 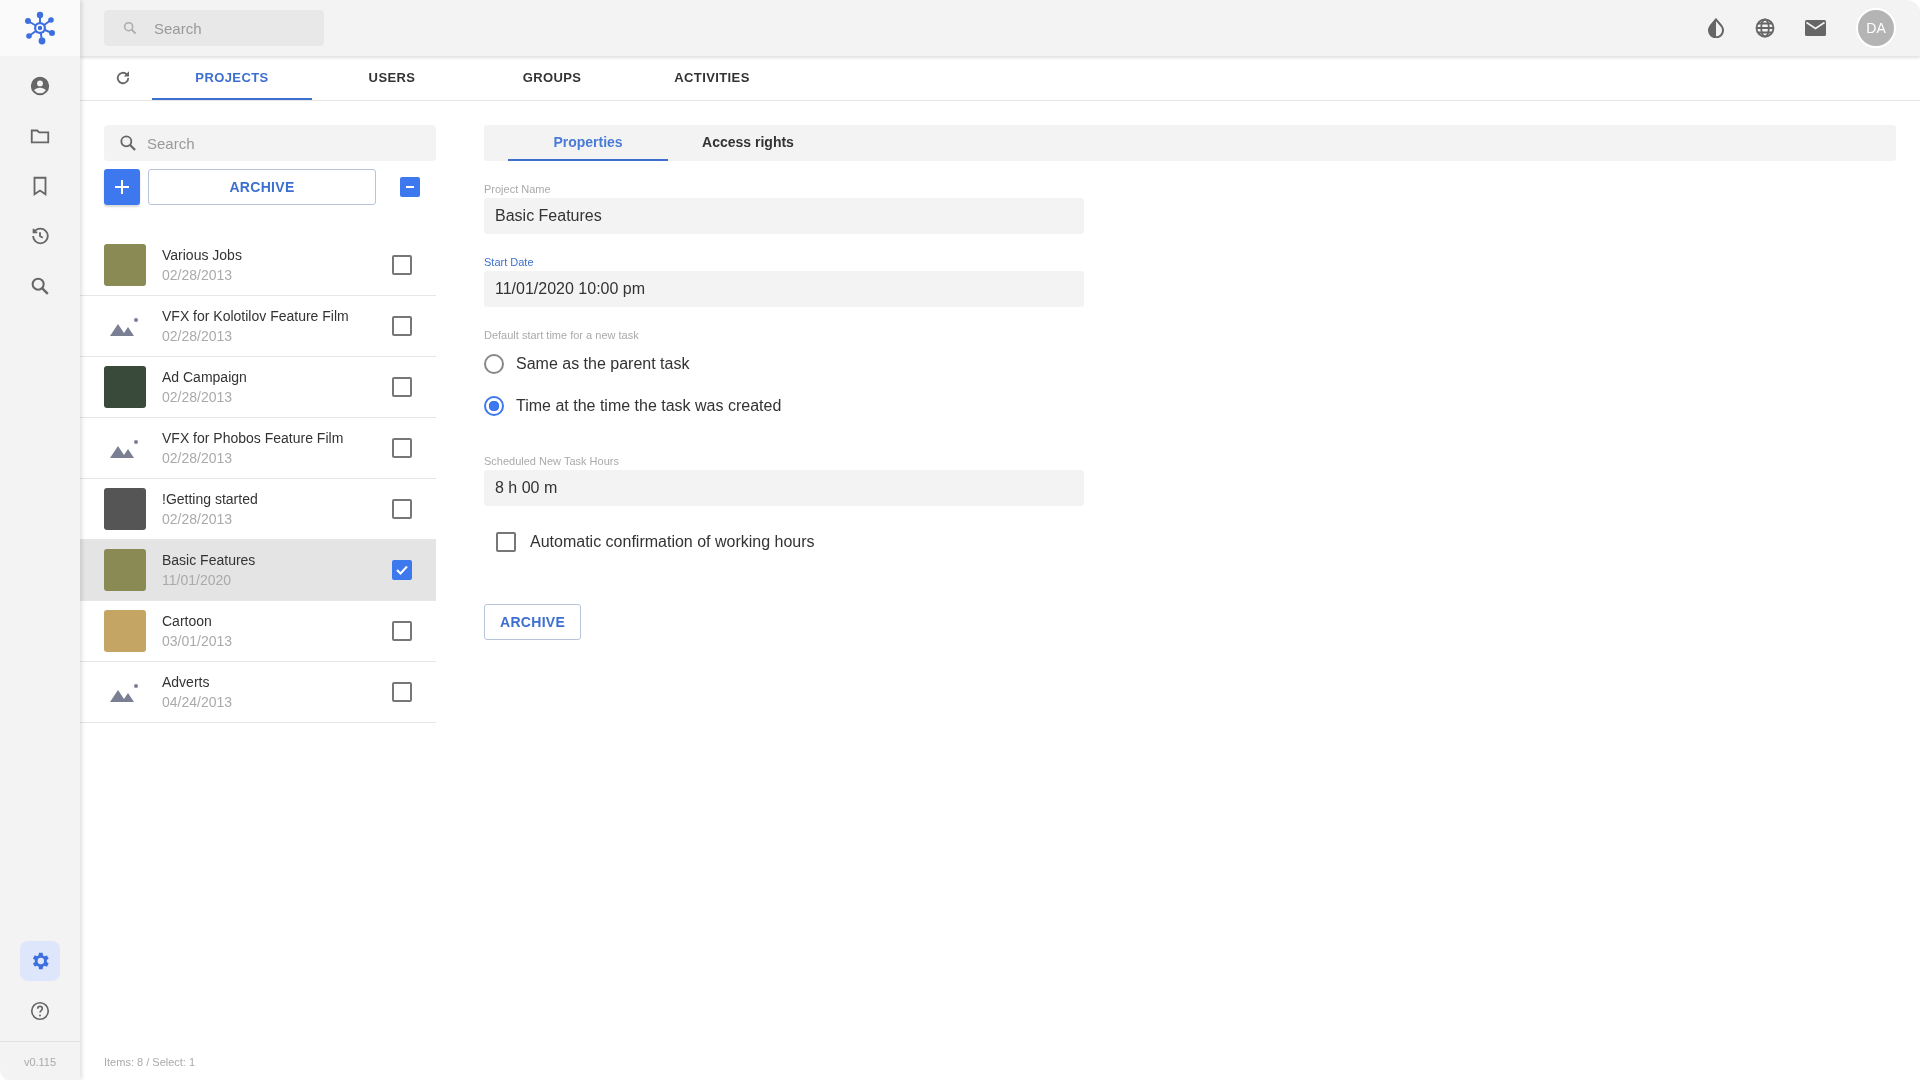 I want to click on project-row: Adverts 04/24/2013, so click(x=258, y=692).